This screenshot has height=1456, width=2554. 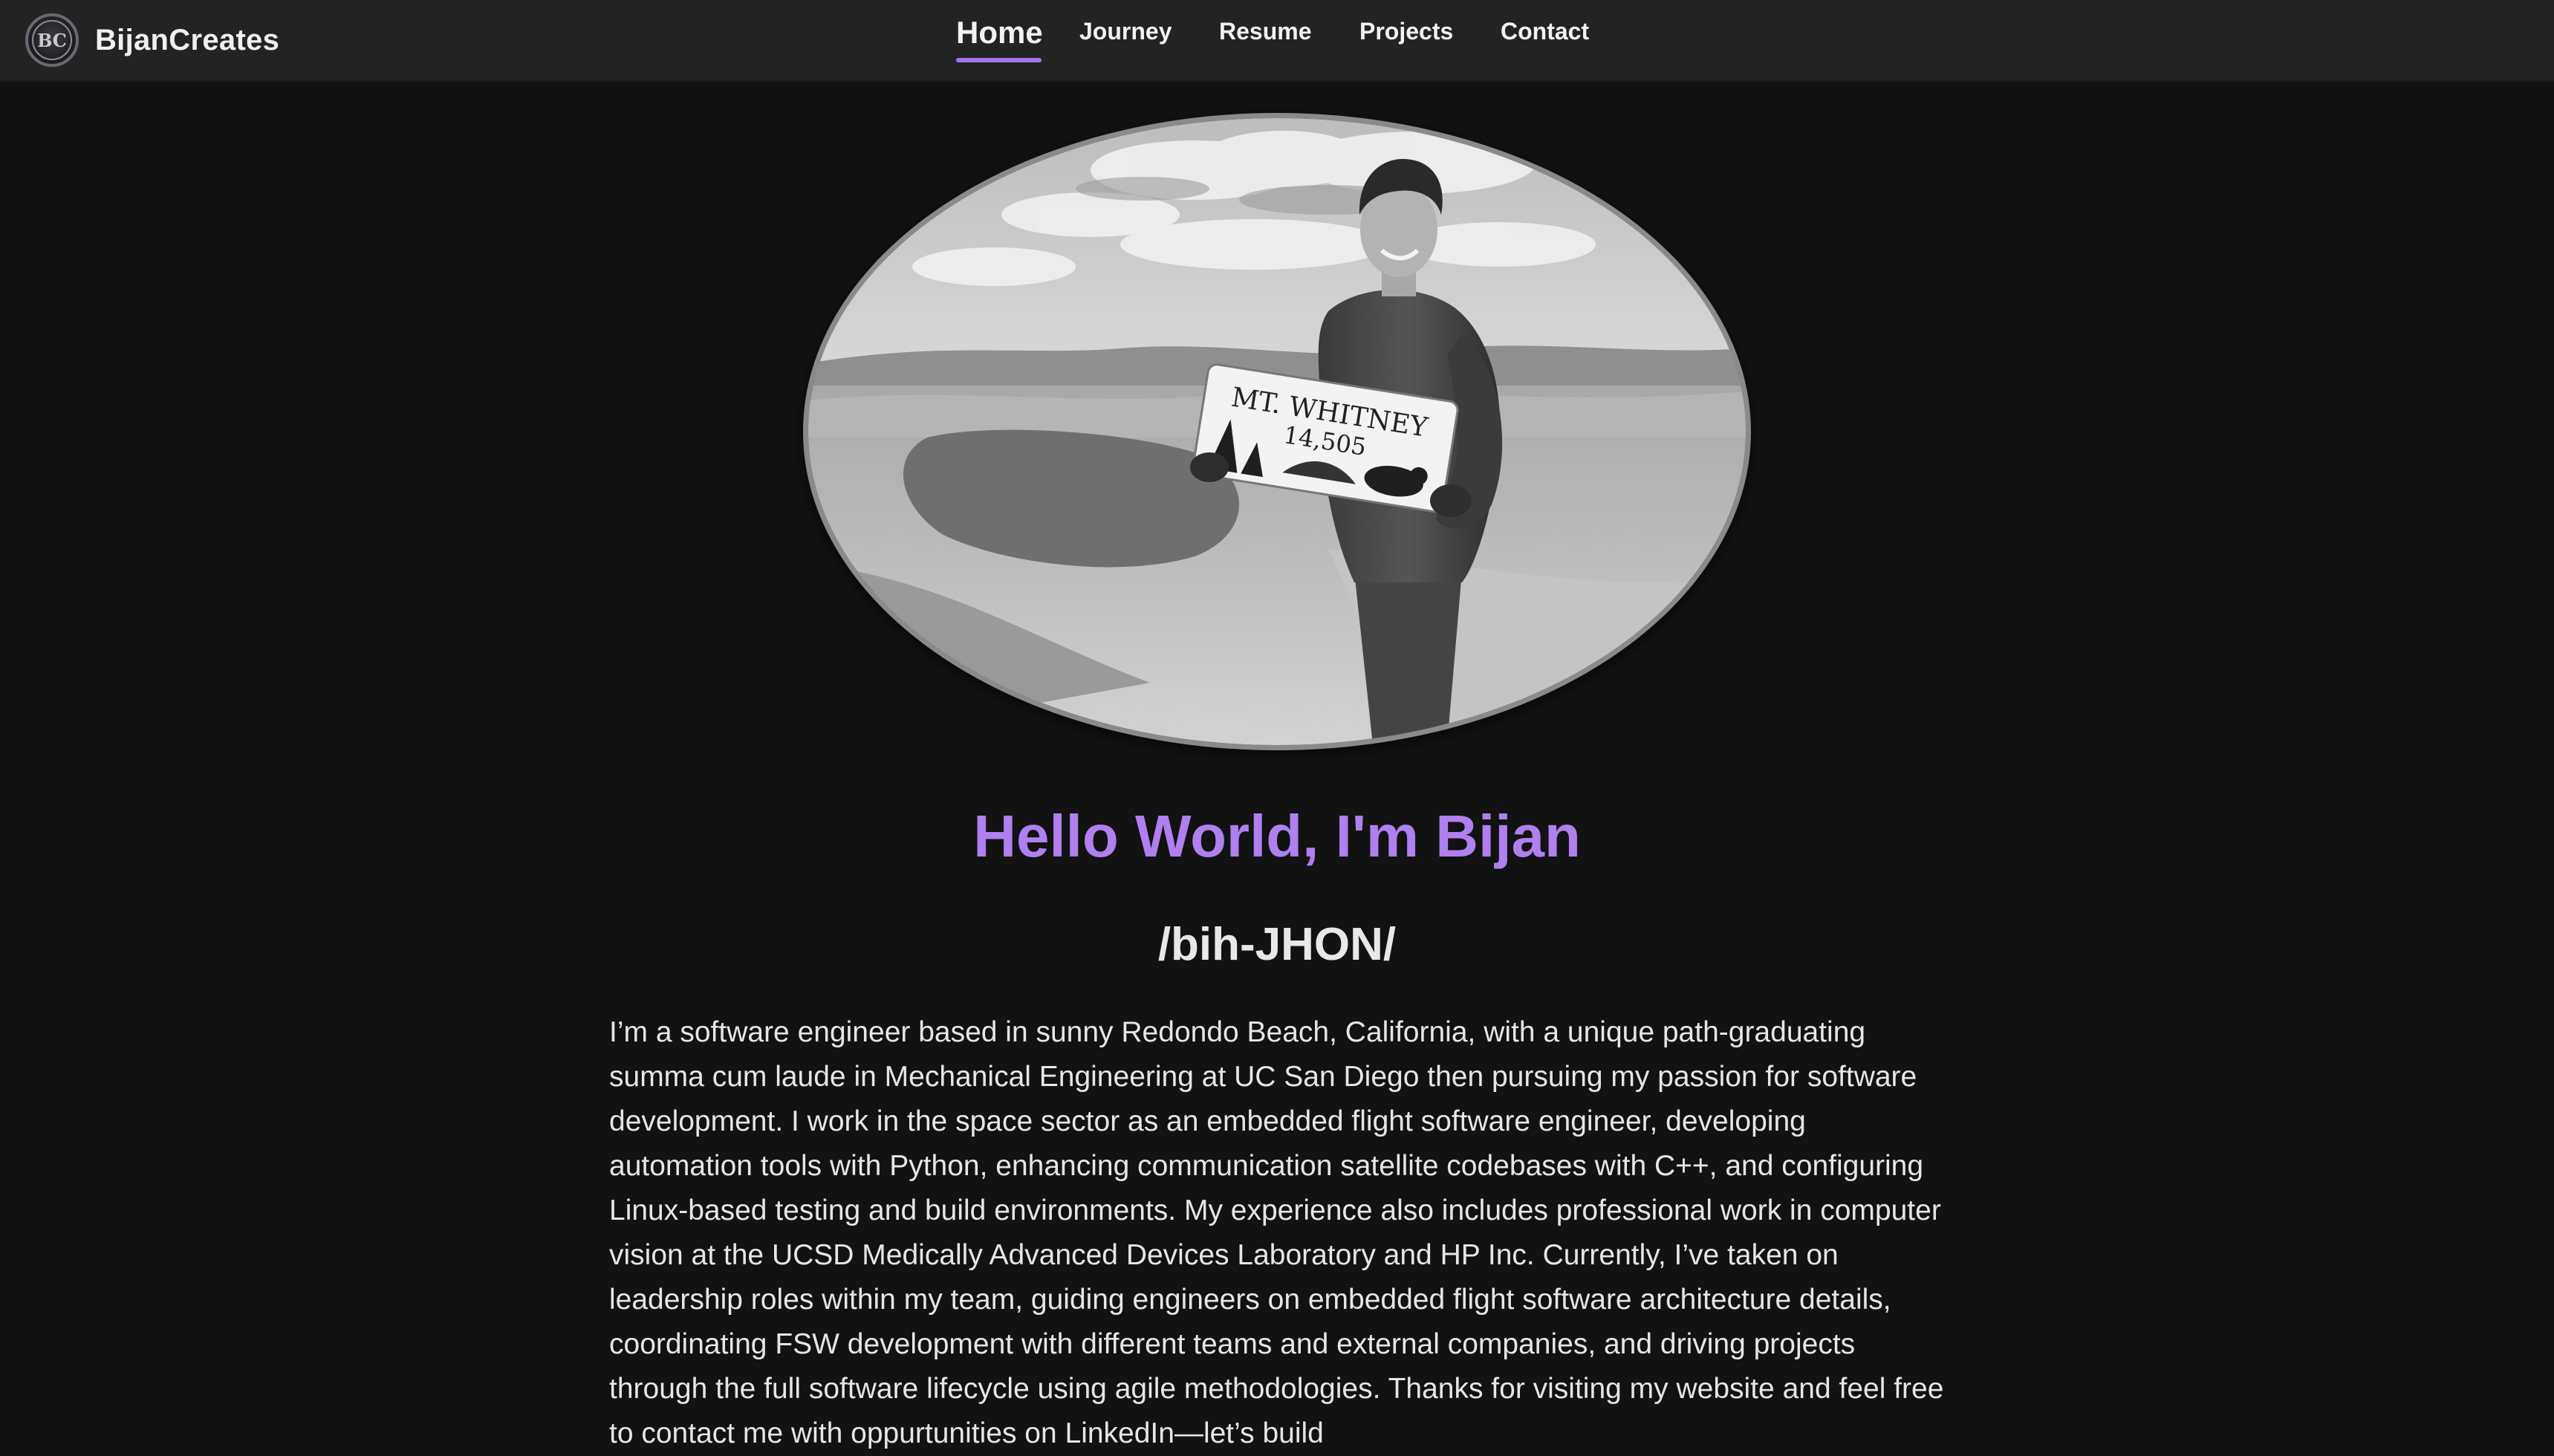 What do you see at coordinates (1277, 836) in the screenshot?
I see `hero-title: Hello World, I'm Bijan` at bounding box center [1277, 836].